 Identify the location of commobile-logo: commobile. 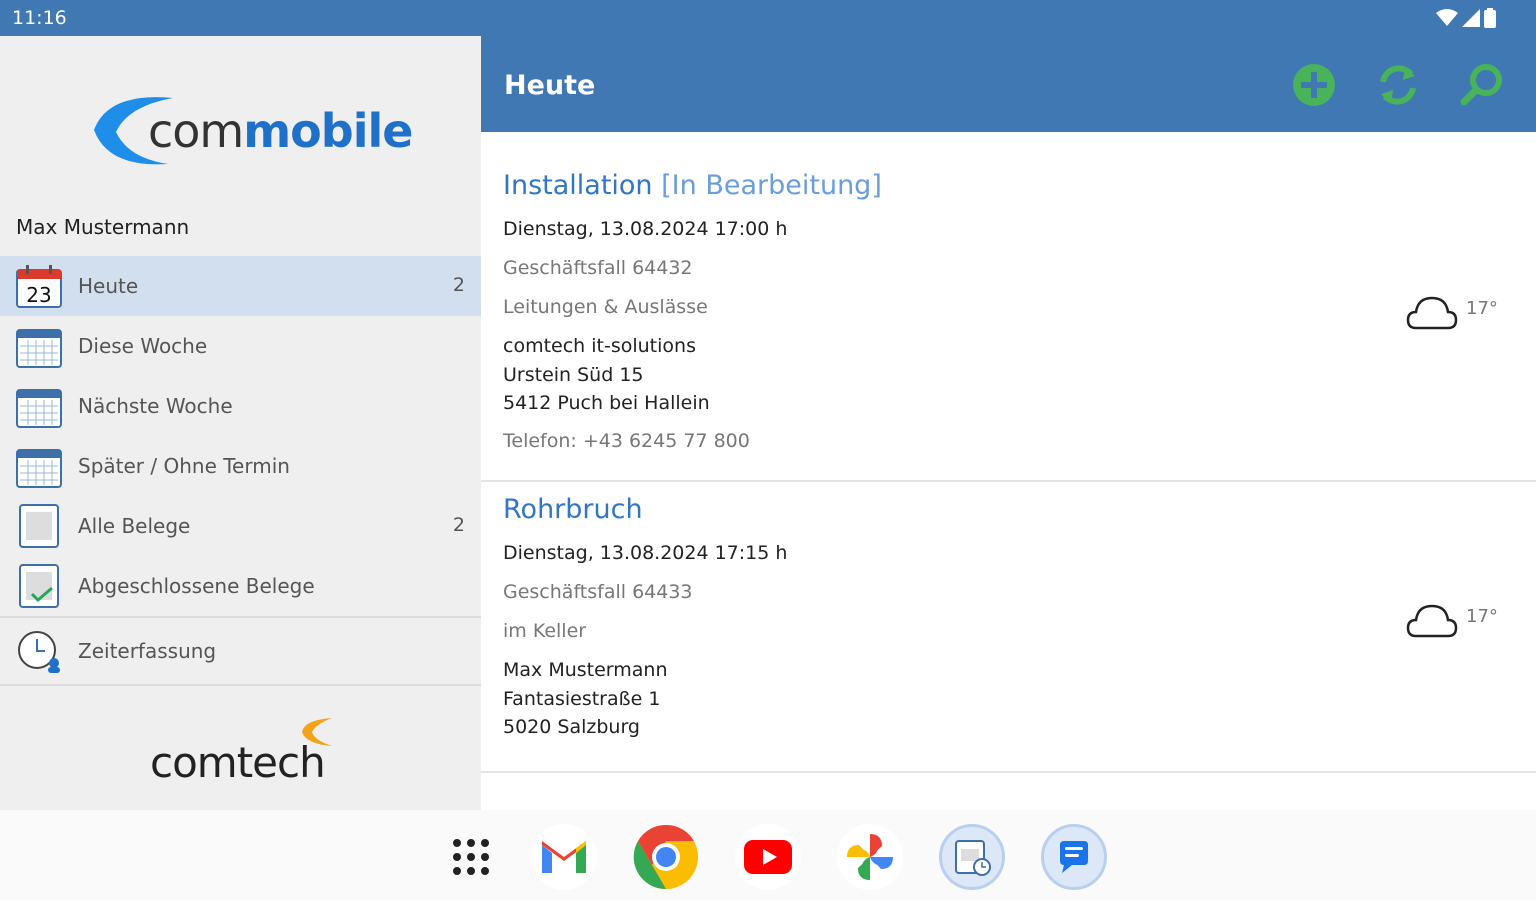
(250, 134).